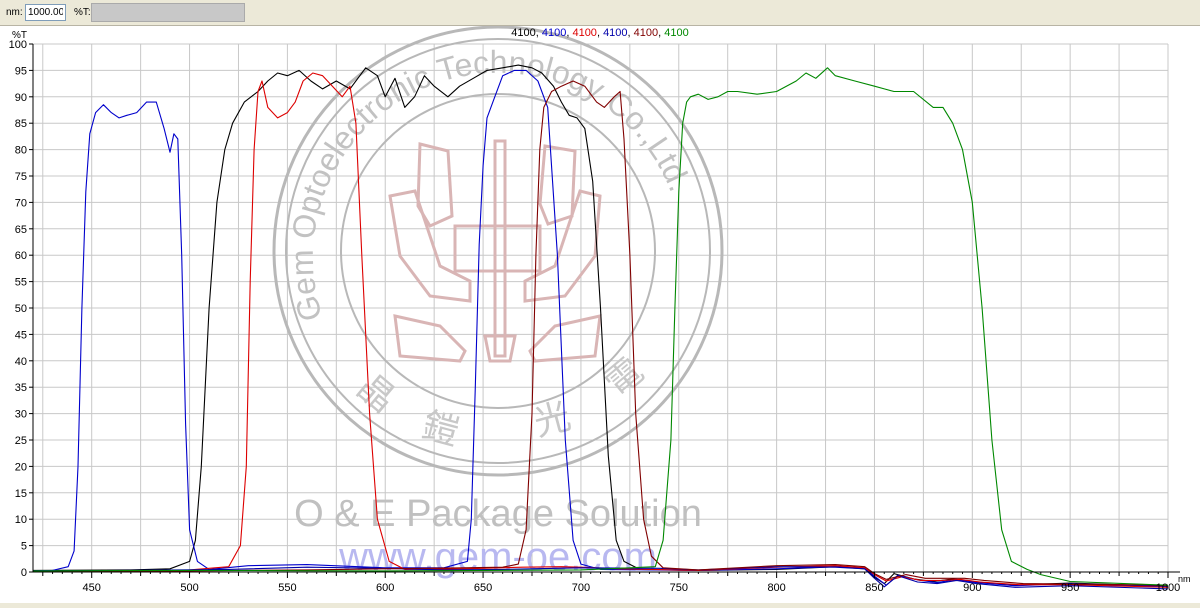 Image resolution: width=1200 pixels, height=608 pixels. What do you see at coordinates (14, 12) in the screenshot?
I see `nm-label: nm:` at bounding box center [14, 12].